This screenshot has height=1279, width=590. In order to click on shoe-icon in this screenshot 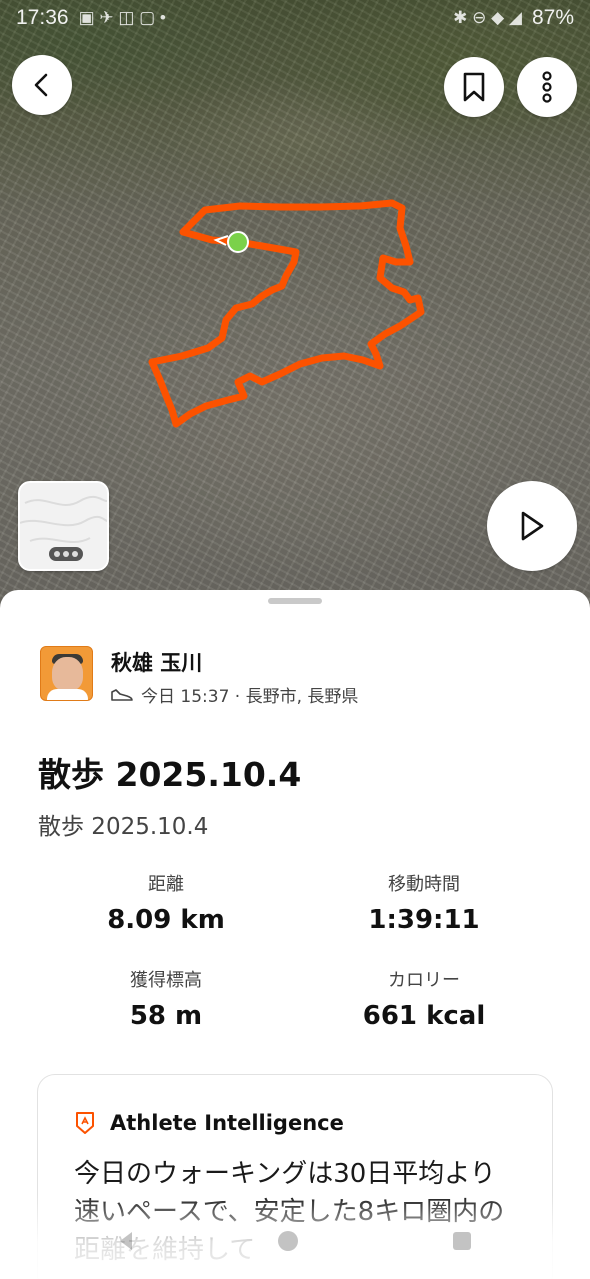, I will do `click(122, 695)`.